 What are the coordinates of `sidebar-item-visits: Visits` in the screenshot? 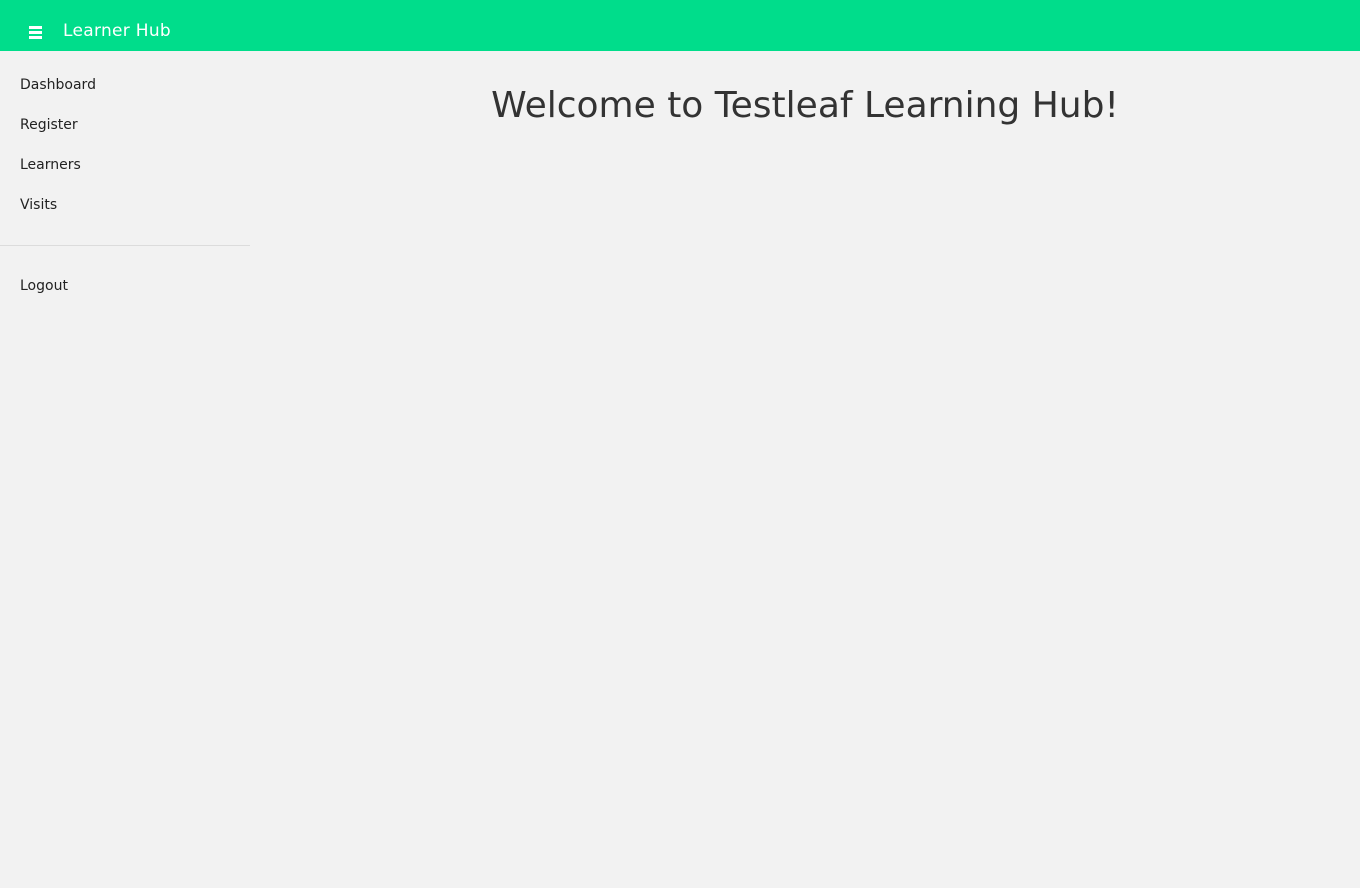 It's located at (38, 205).